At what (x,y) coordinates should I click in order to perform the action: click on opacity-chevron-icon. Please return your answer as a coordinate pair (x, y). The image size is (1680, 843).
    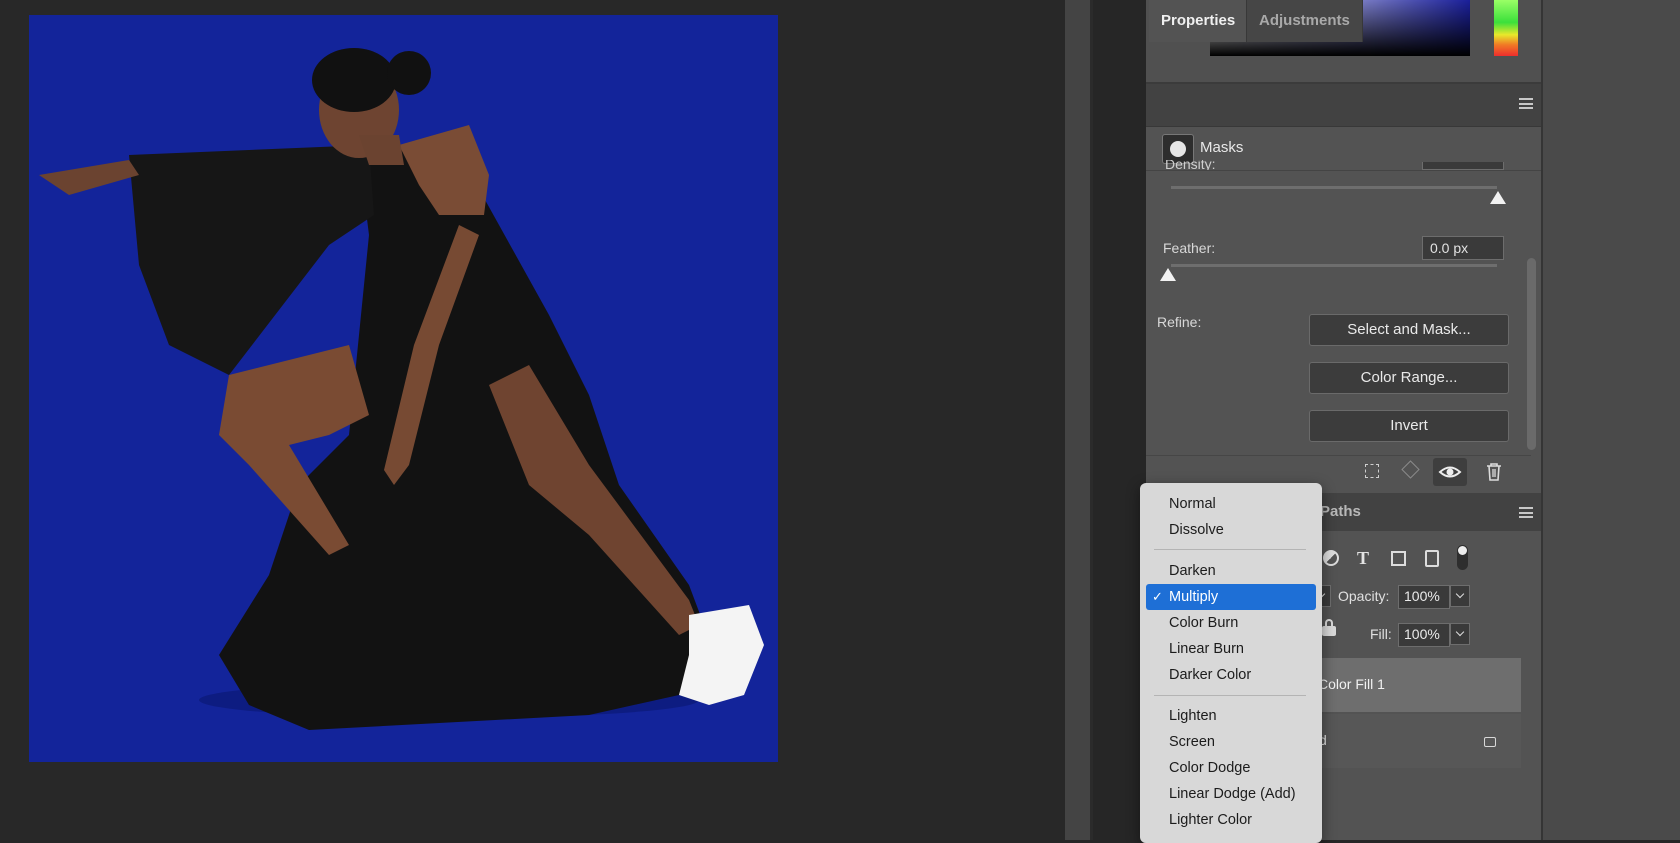
    Looking at the image, I should click on (1460, 596).